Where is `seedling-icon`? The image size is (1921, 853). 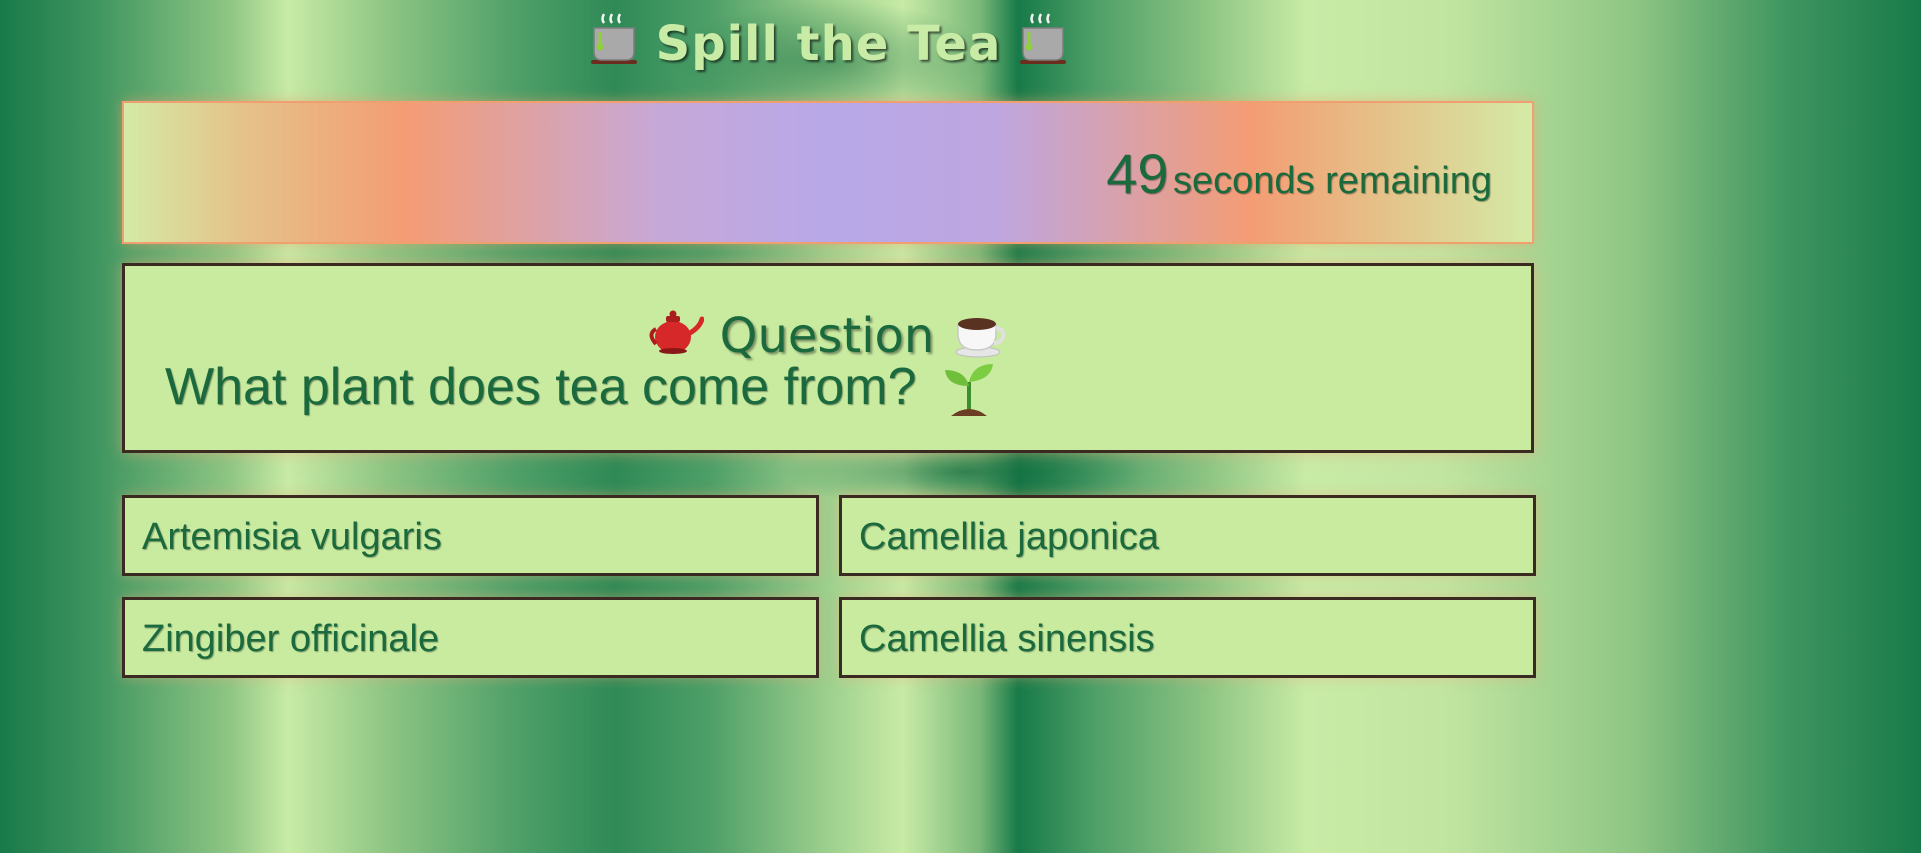 seedling-icon is located at coordinates (968, 390).